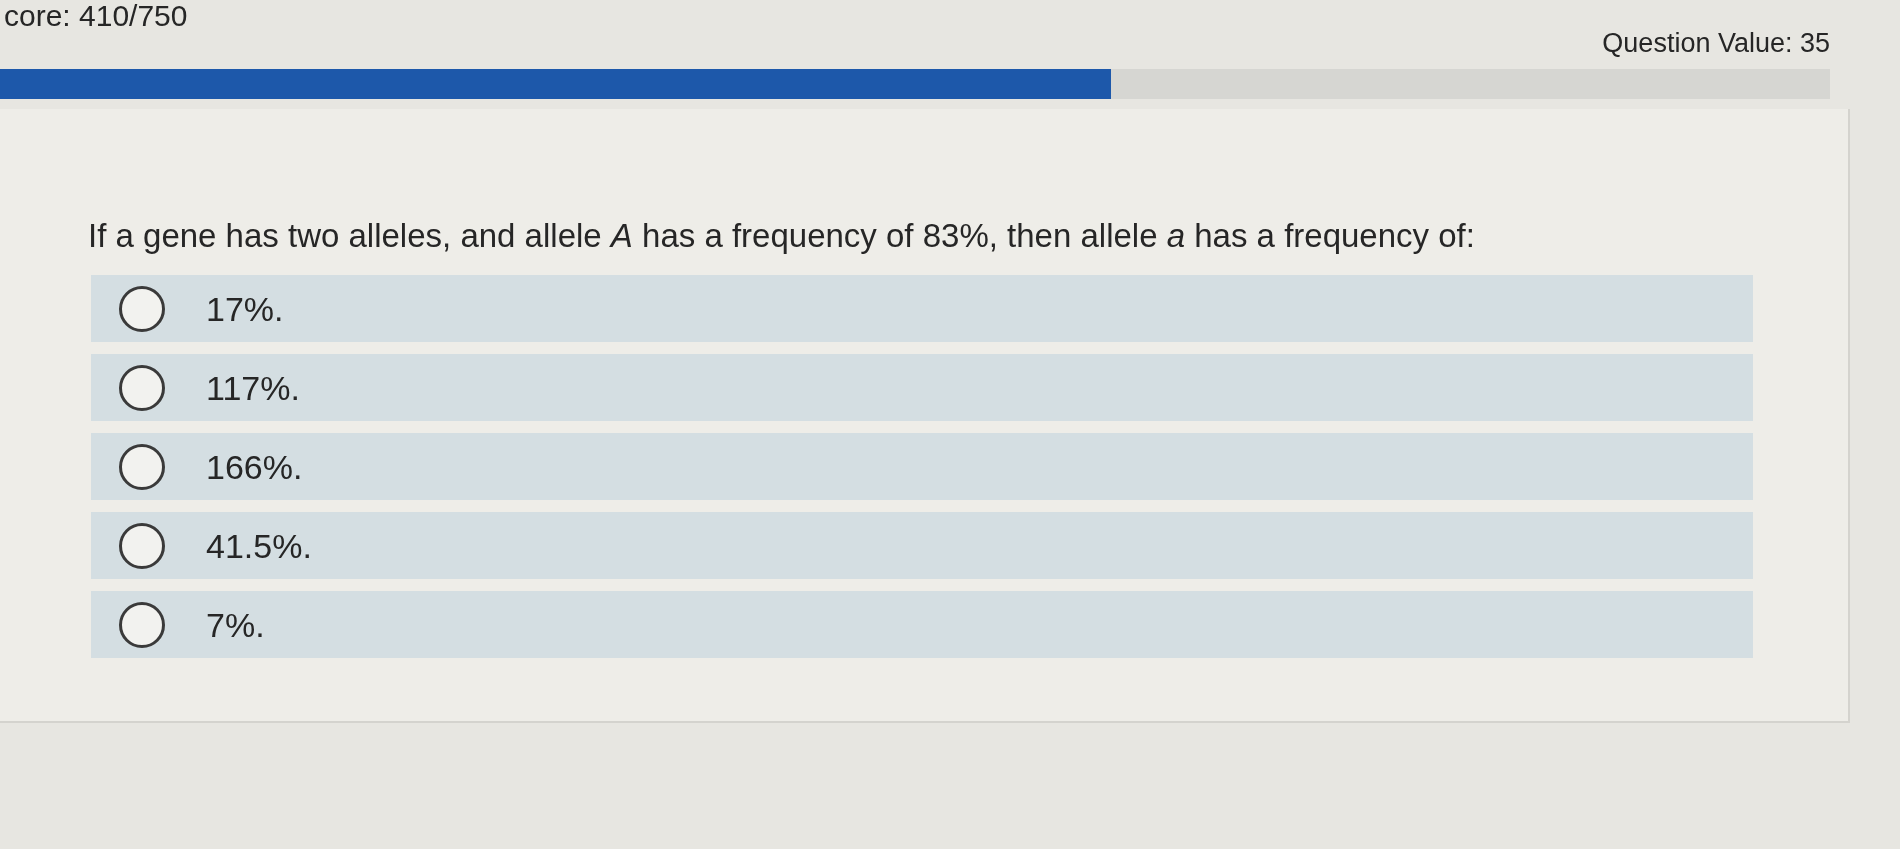 This screenshot has width=1900, height=849. I want to click on question-value-text: Question Value: 35, so click(1716, 43).